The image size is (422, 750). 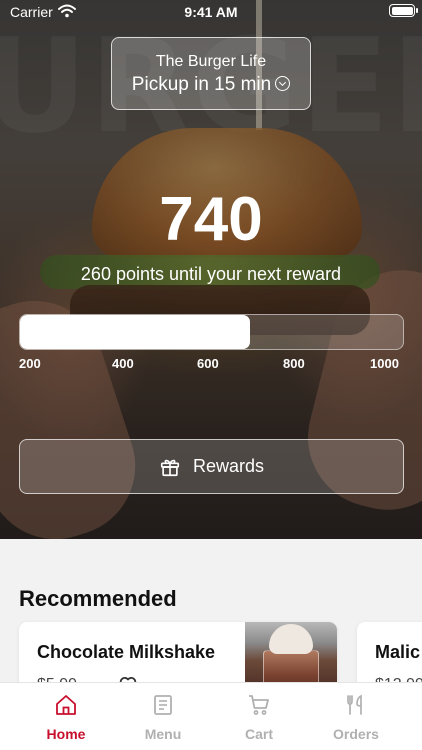 I want to click on progress-tick: 1000, so click(x=384, y=363).